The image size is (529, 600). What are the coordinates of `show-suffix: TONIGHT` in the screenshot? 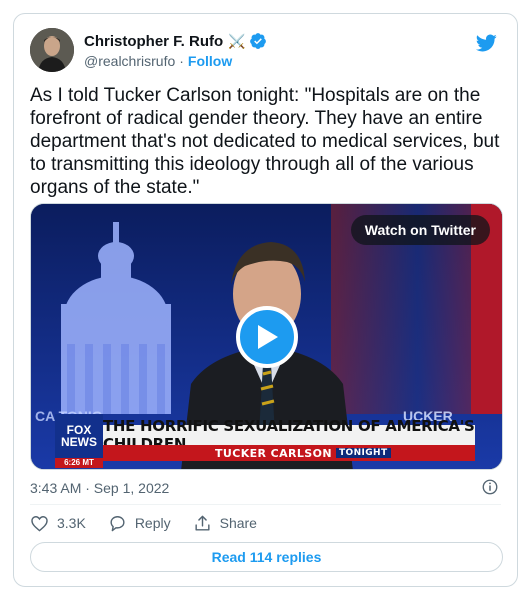 It's located at (363, 453).